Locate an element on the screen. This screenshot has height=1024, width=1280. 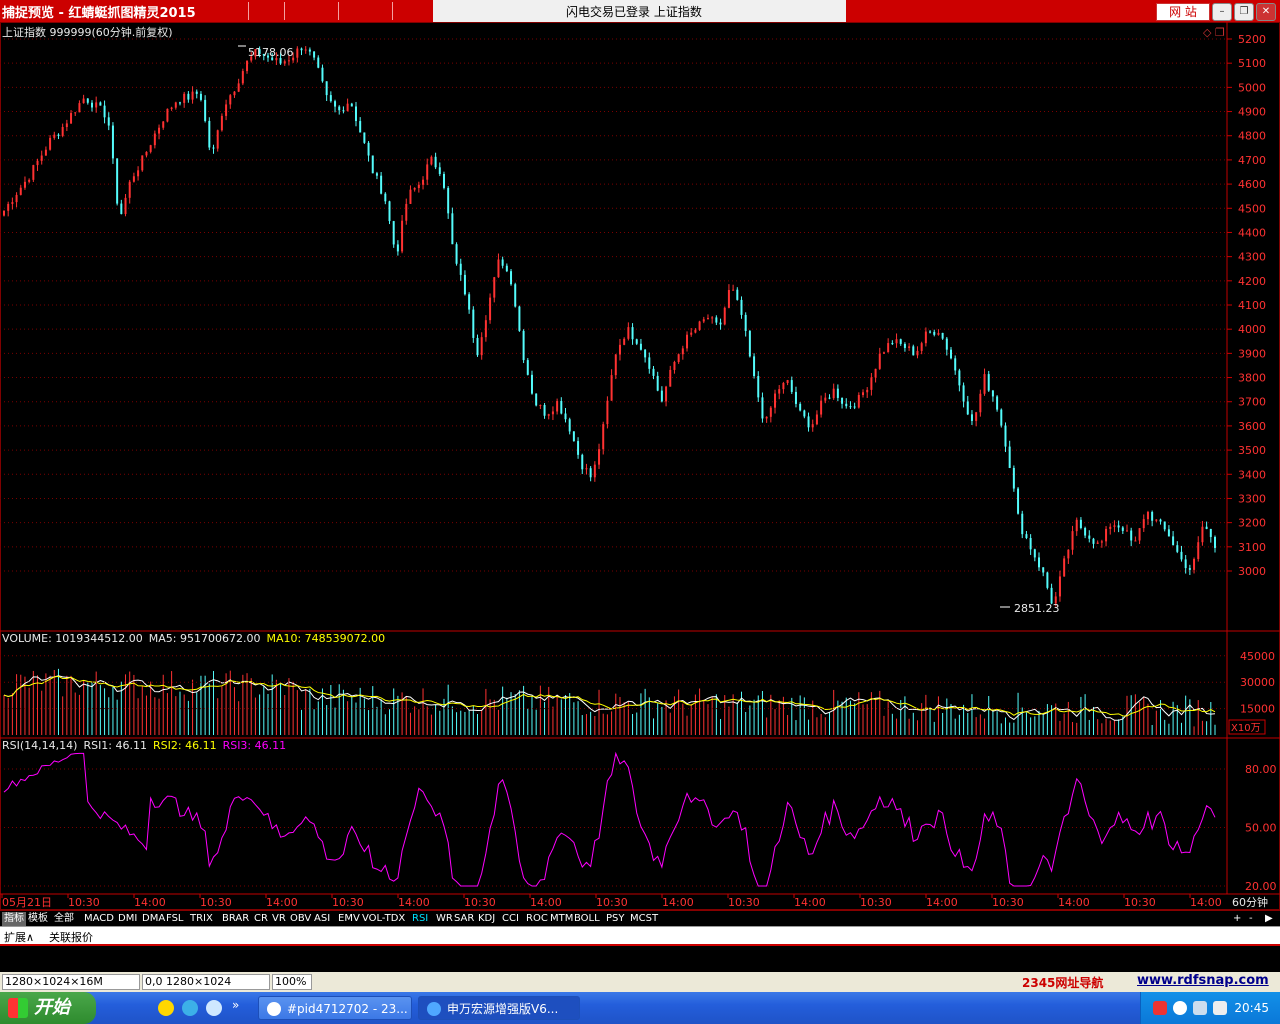
sogou-icon is located at coordinates (1160, 1008).